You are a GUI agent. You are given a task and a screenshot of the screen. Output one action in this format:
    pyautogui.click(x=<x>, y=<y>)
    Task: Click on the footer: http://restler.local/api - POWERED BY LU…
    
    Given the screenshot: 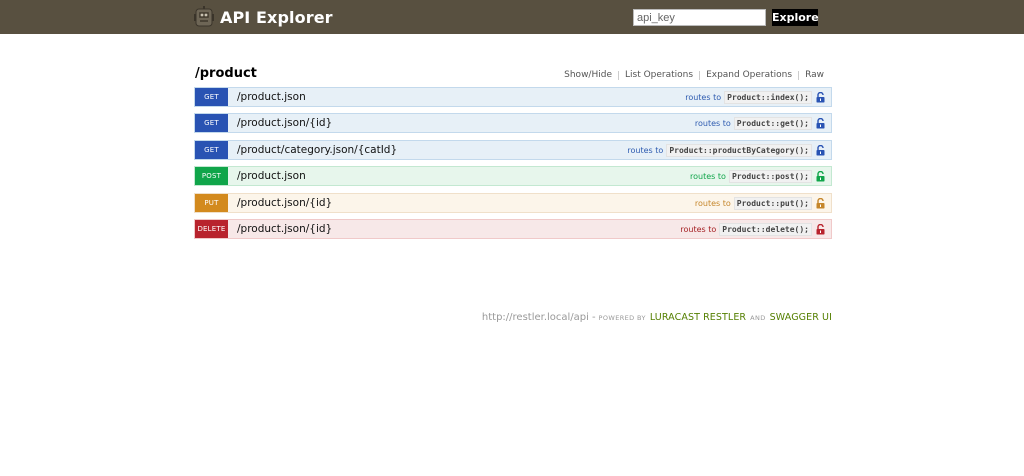 What is the action you would take?
    pyautogui.click(x=657, y=317)
    